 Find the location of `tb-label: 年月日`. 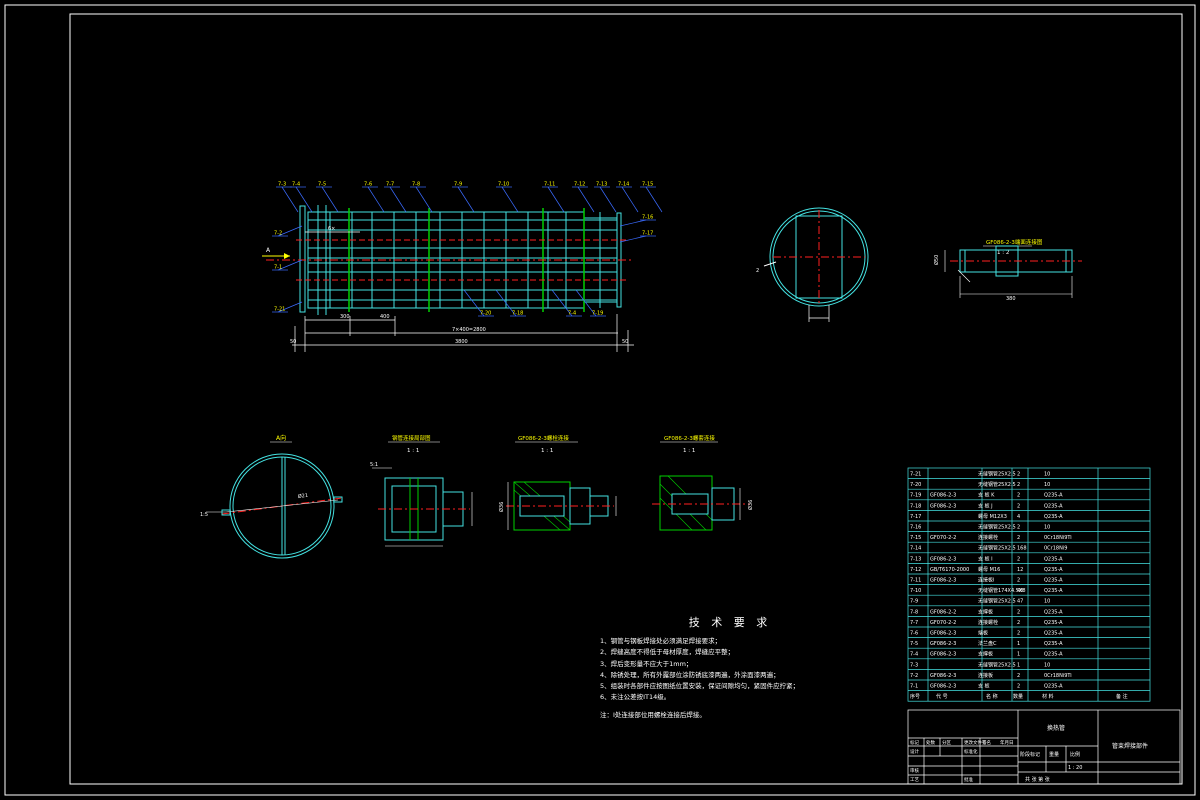

tb-label: 年月日 is located at coordinates (1007, 742).